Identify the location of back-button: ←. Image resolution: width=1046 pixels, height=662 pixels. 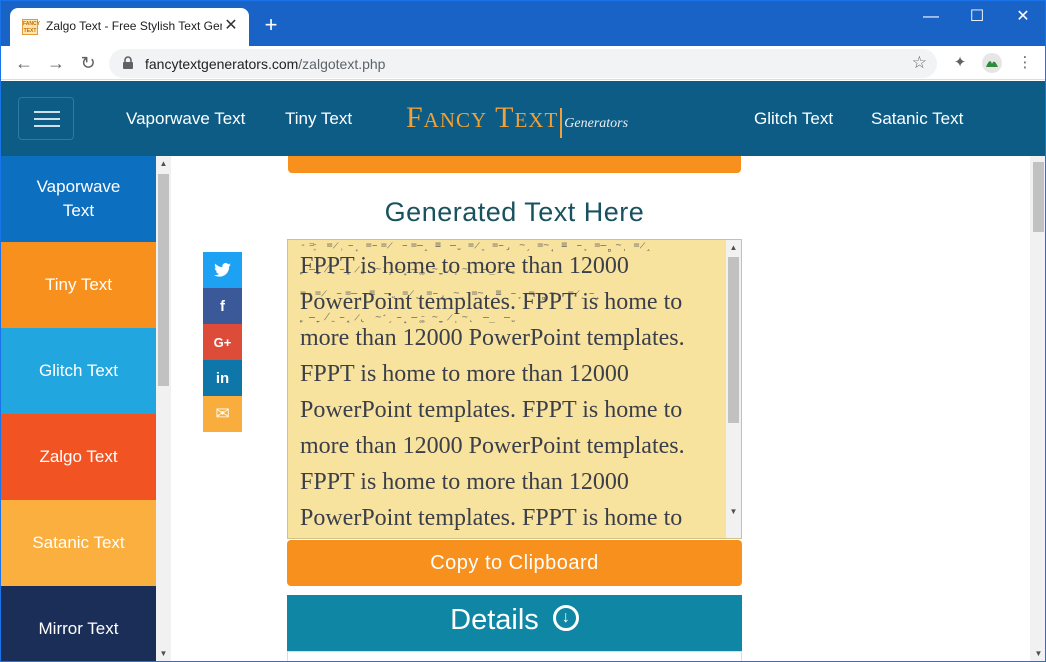
(24, 63).